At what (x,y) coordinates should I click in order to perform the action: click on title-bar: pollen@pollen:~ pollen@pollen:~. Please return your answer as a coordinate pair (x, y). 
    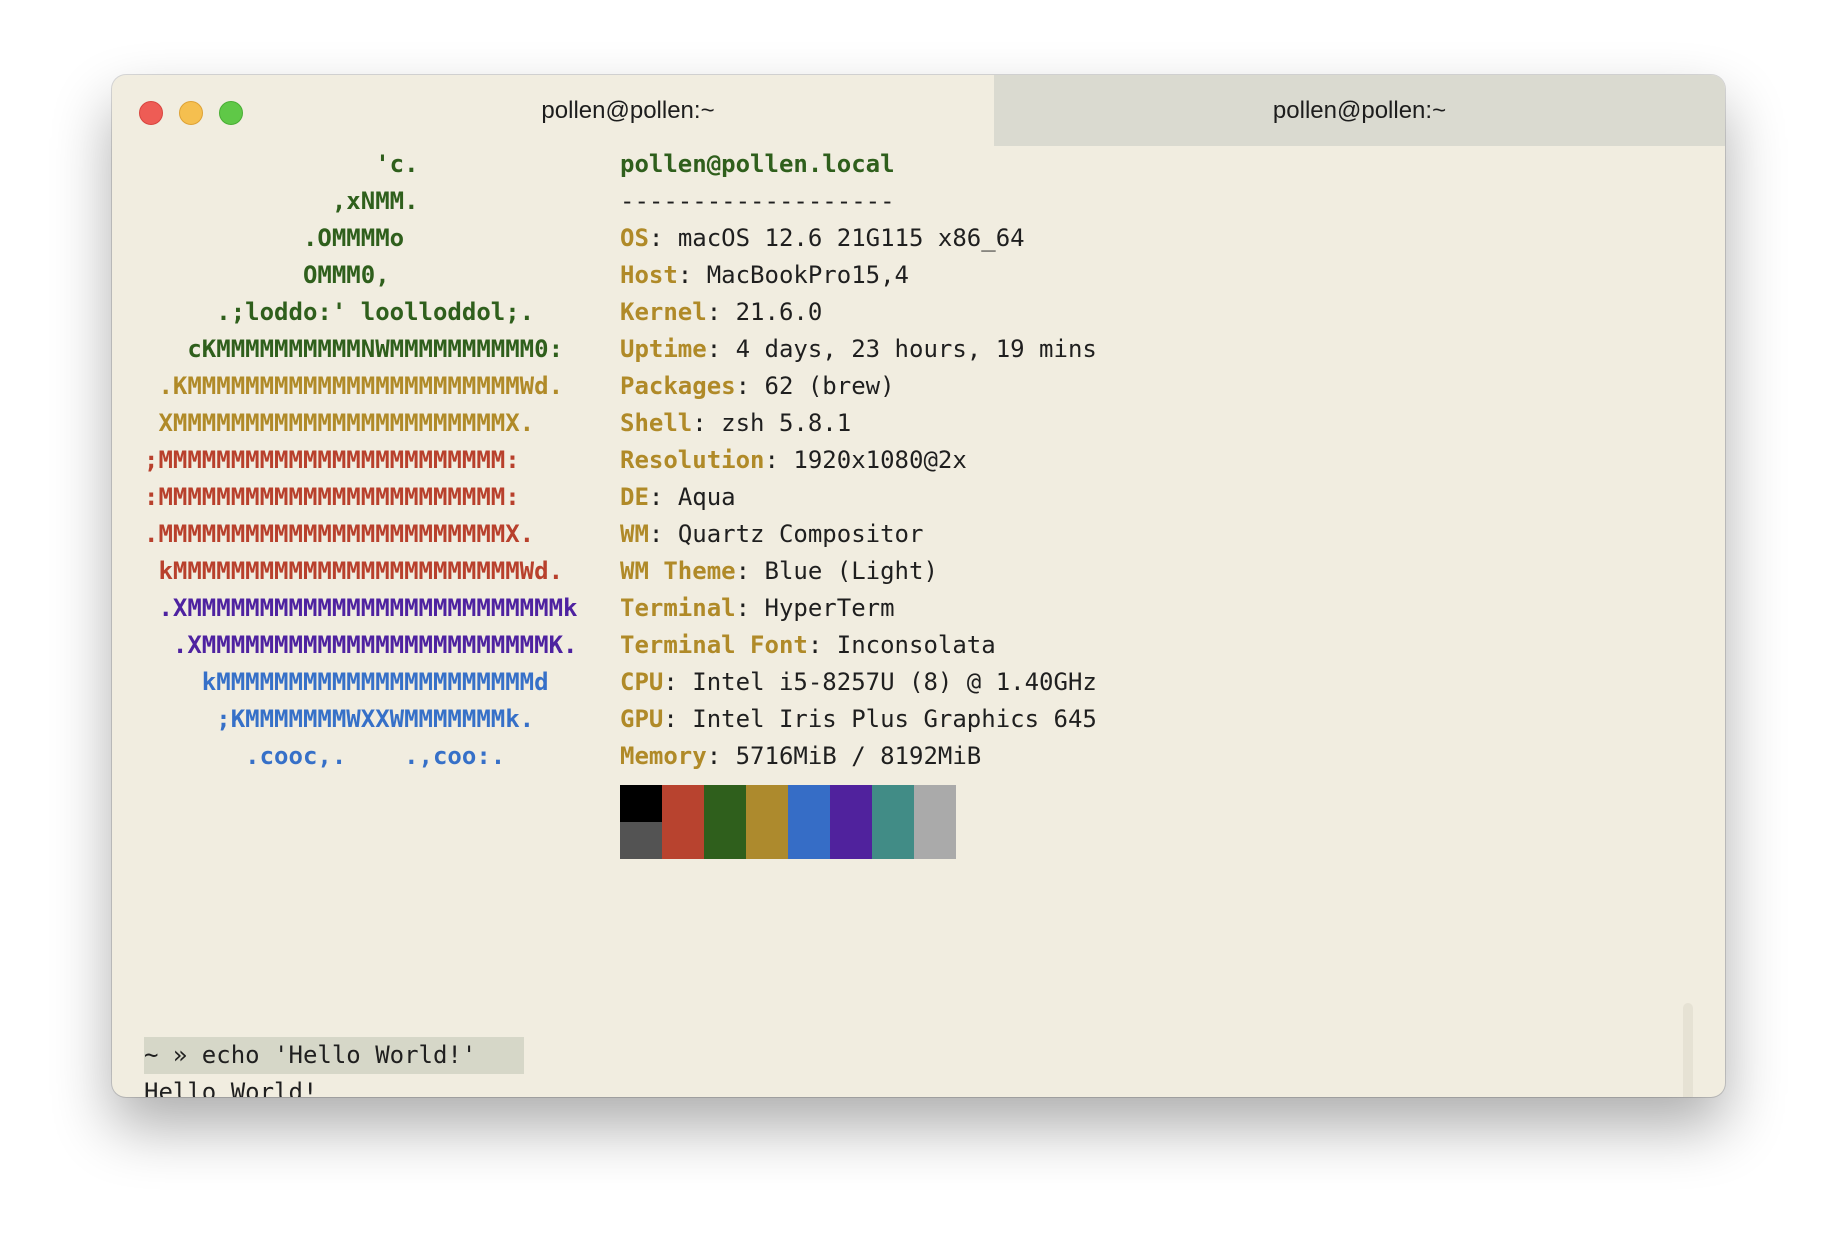
    Looking at the image, I should click on (918, 110).